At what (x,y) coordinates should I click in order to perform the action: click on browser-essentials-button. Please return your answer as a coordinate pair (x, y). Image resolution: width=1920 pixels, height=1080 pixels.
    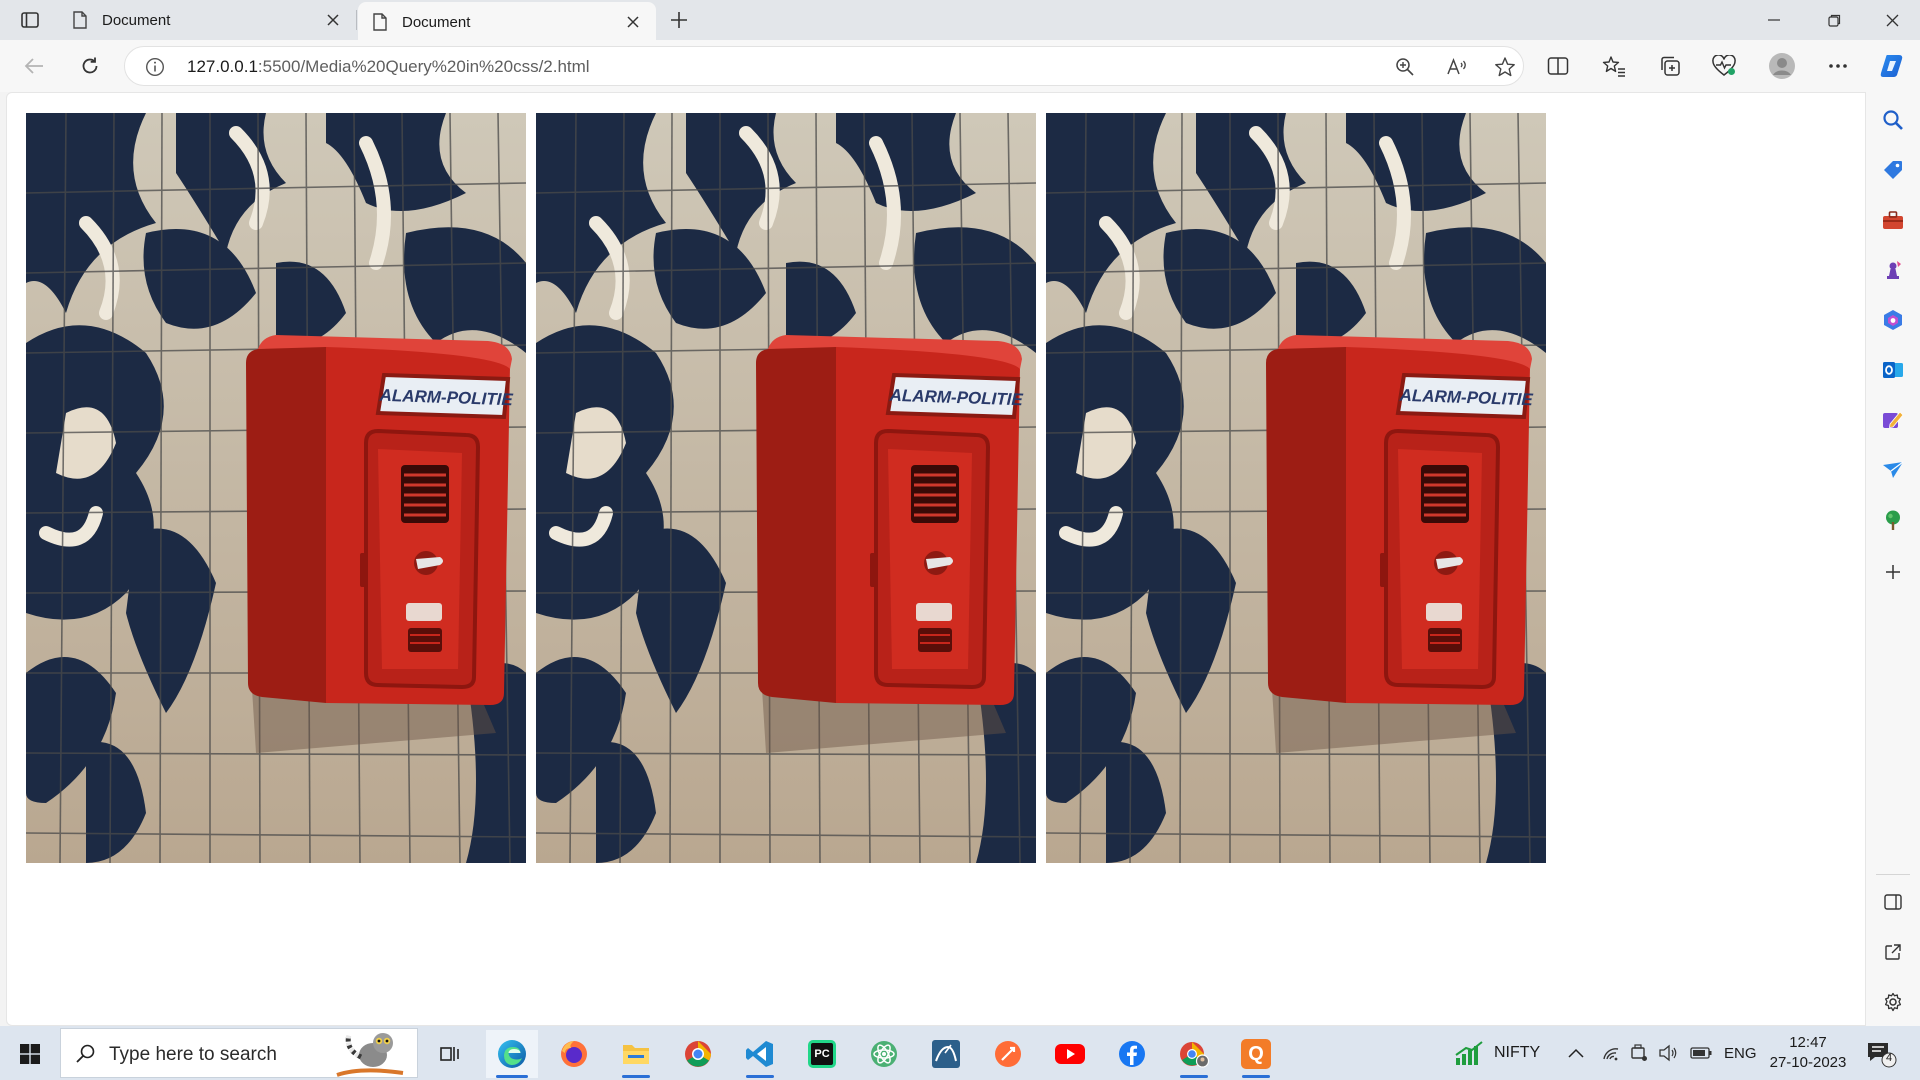
    Looking at the image, I should click on (1724, 66).